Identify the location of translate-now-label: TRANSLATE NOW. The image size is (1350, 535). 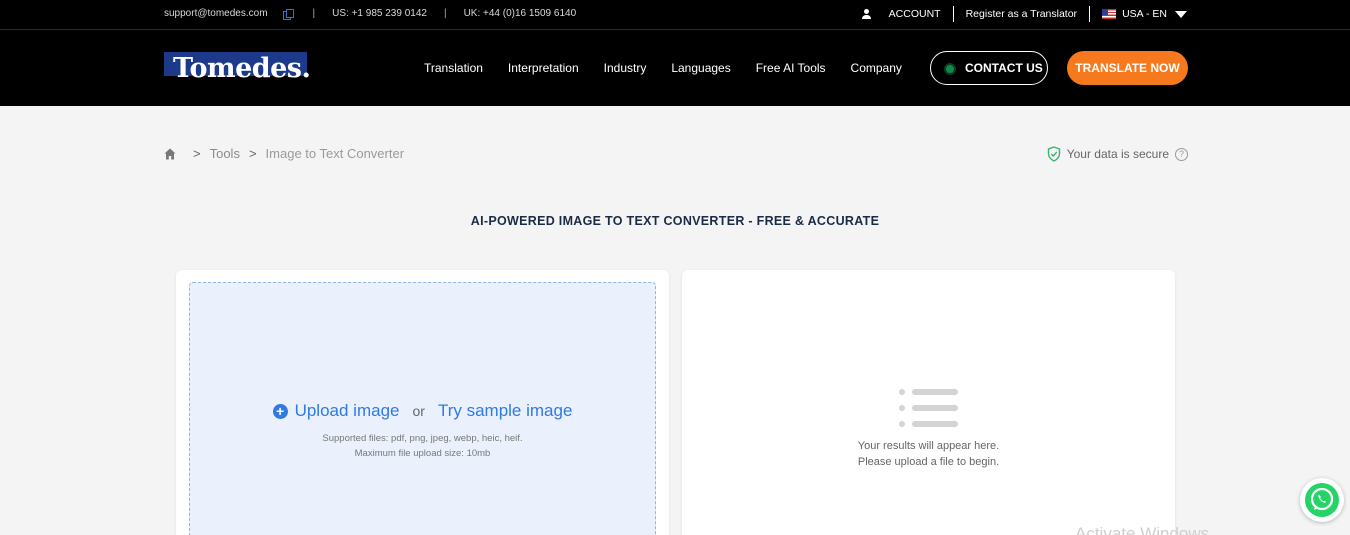
(1127, 68).